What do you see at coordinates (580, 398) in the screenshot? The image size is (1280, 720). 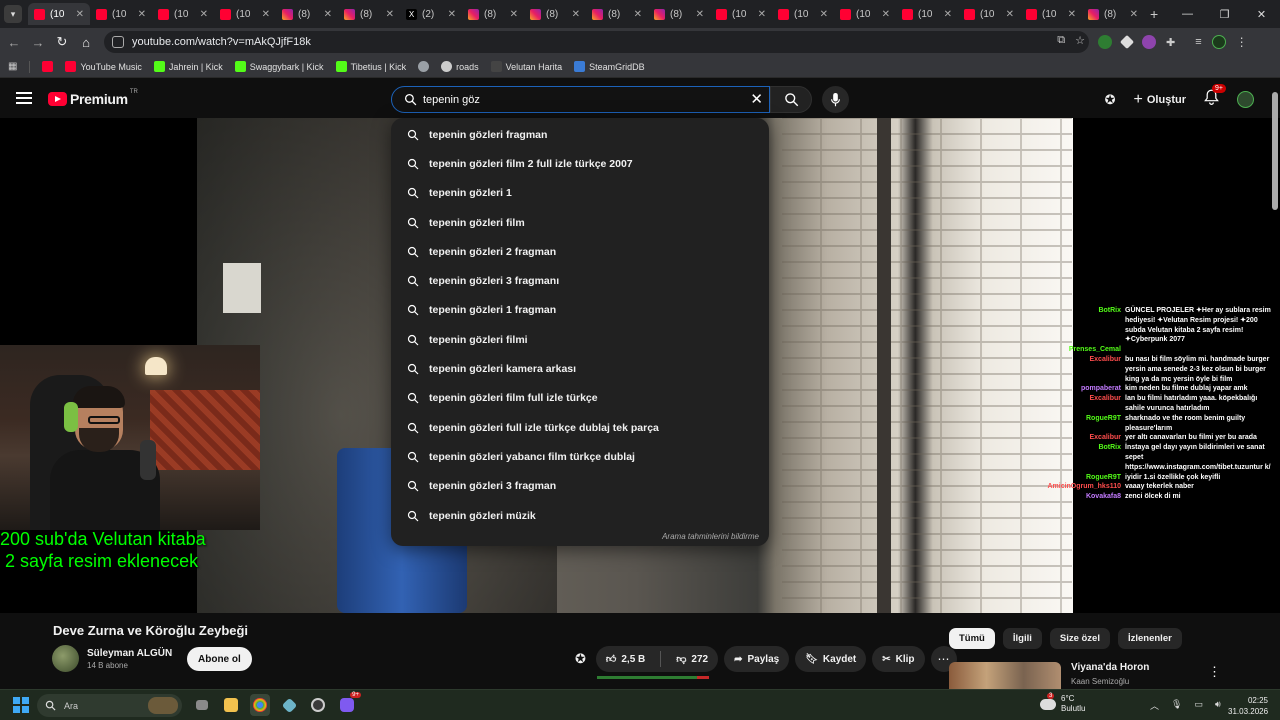 I see `search-suggestion: tepenin gözleri film full izle türkçe` at bounding box center [580, 398].